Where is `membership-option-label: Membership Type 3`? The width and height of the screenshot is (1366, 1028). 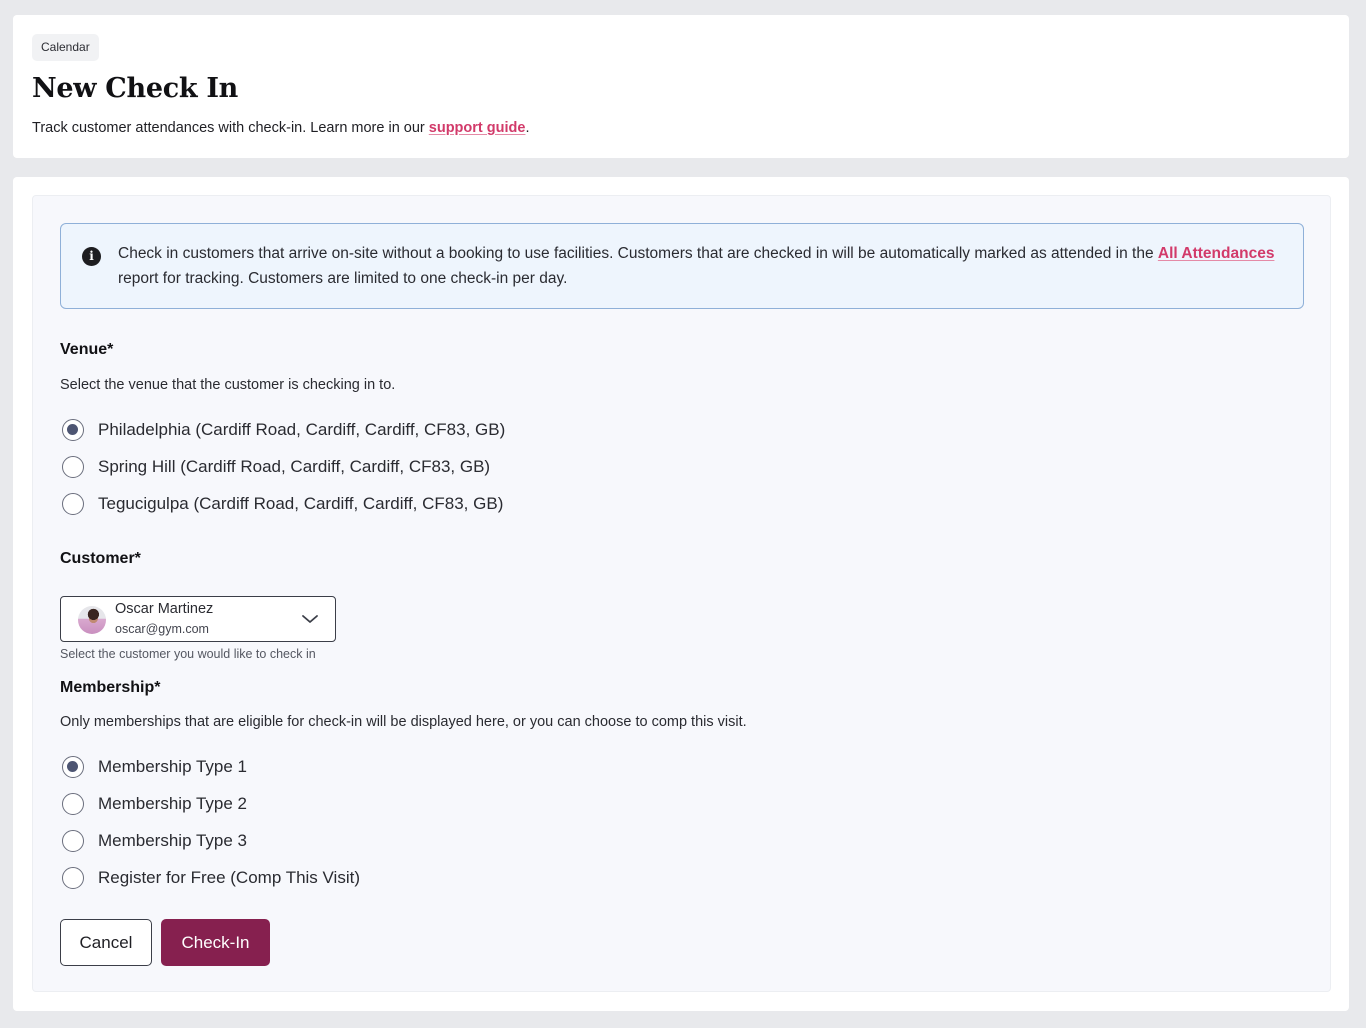 membership-option-label: Membership Type 3 is located at coordinates (172, 840).